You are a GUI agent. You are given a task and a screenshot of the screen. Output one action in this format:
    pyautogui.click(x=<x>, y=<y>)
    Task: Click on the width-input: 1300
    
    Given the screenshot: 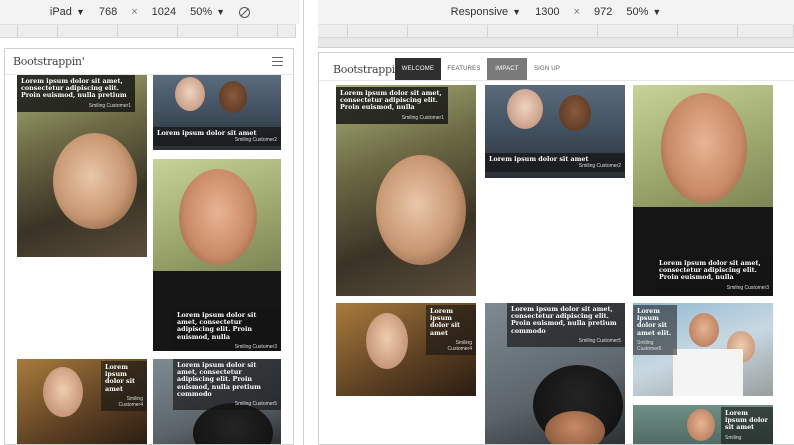 What is the action you would take?
    pyautogui.click(x=547, y=12)
    